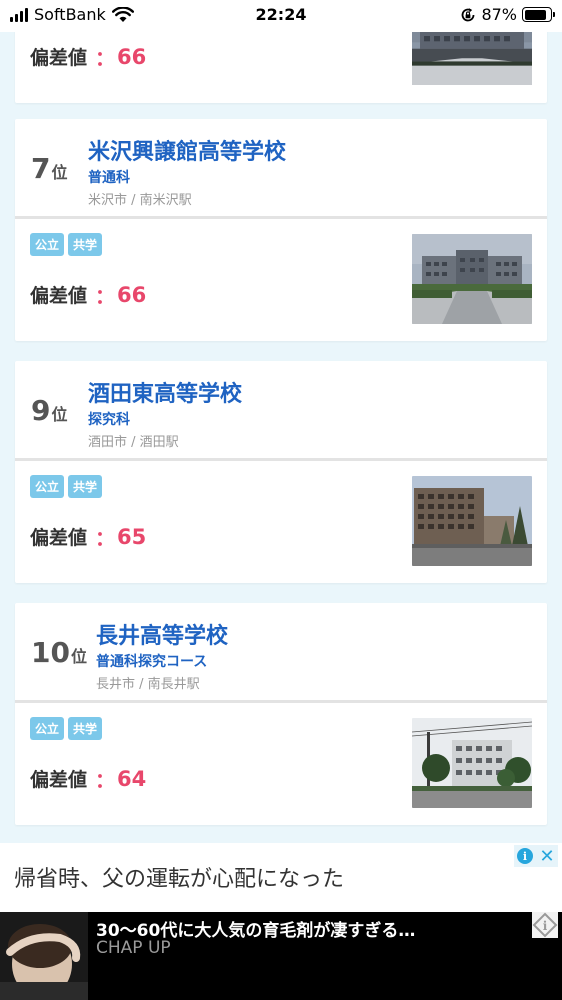  I want to click on wifi-icon, so click(122, 14).